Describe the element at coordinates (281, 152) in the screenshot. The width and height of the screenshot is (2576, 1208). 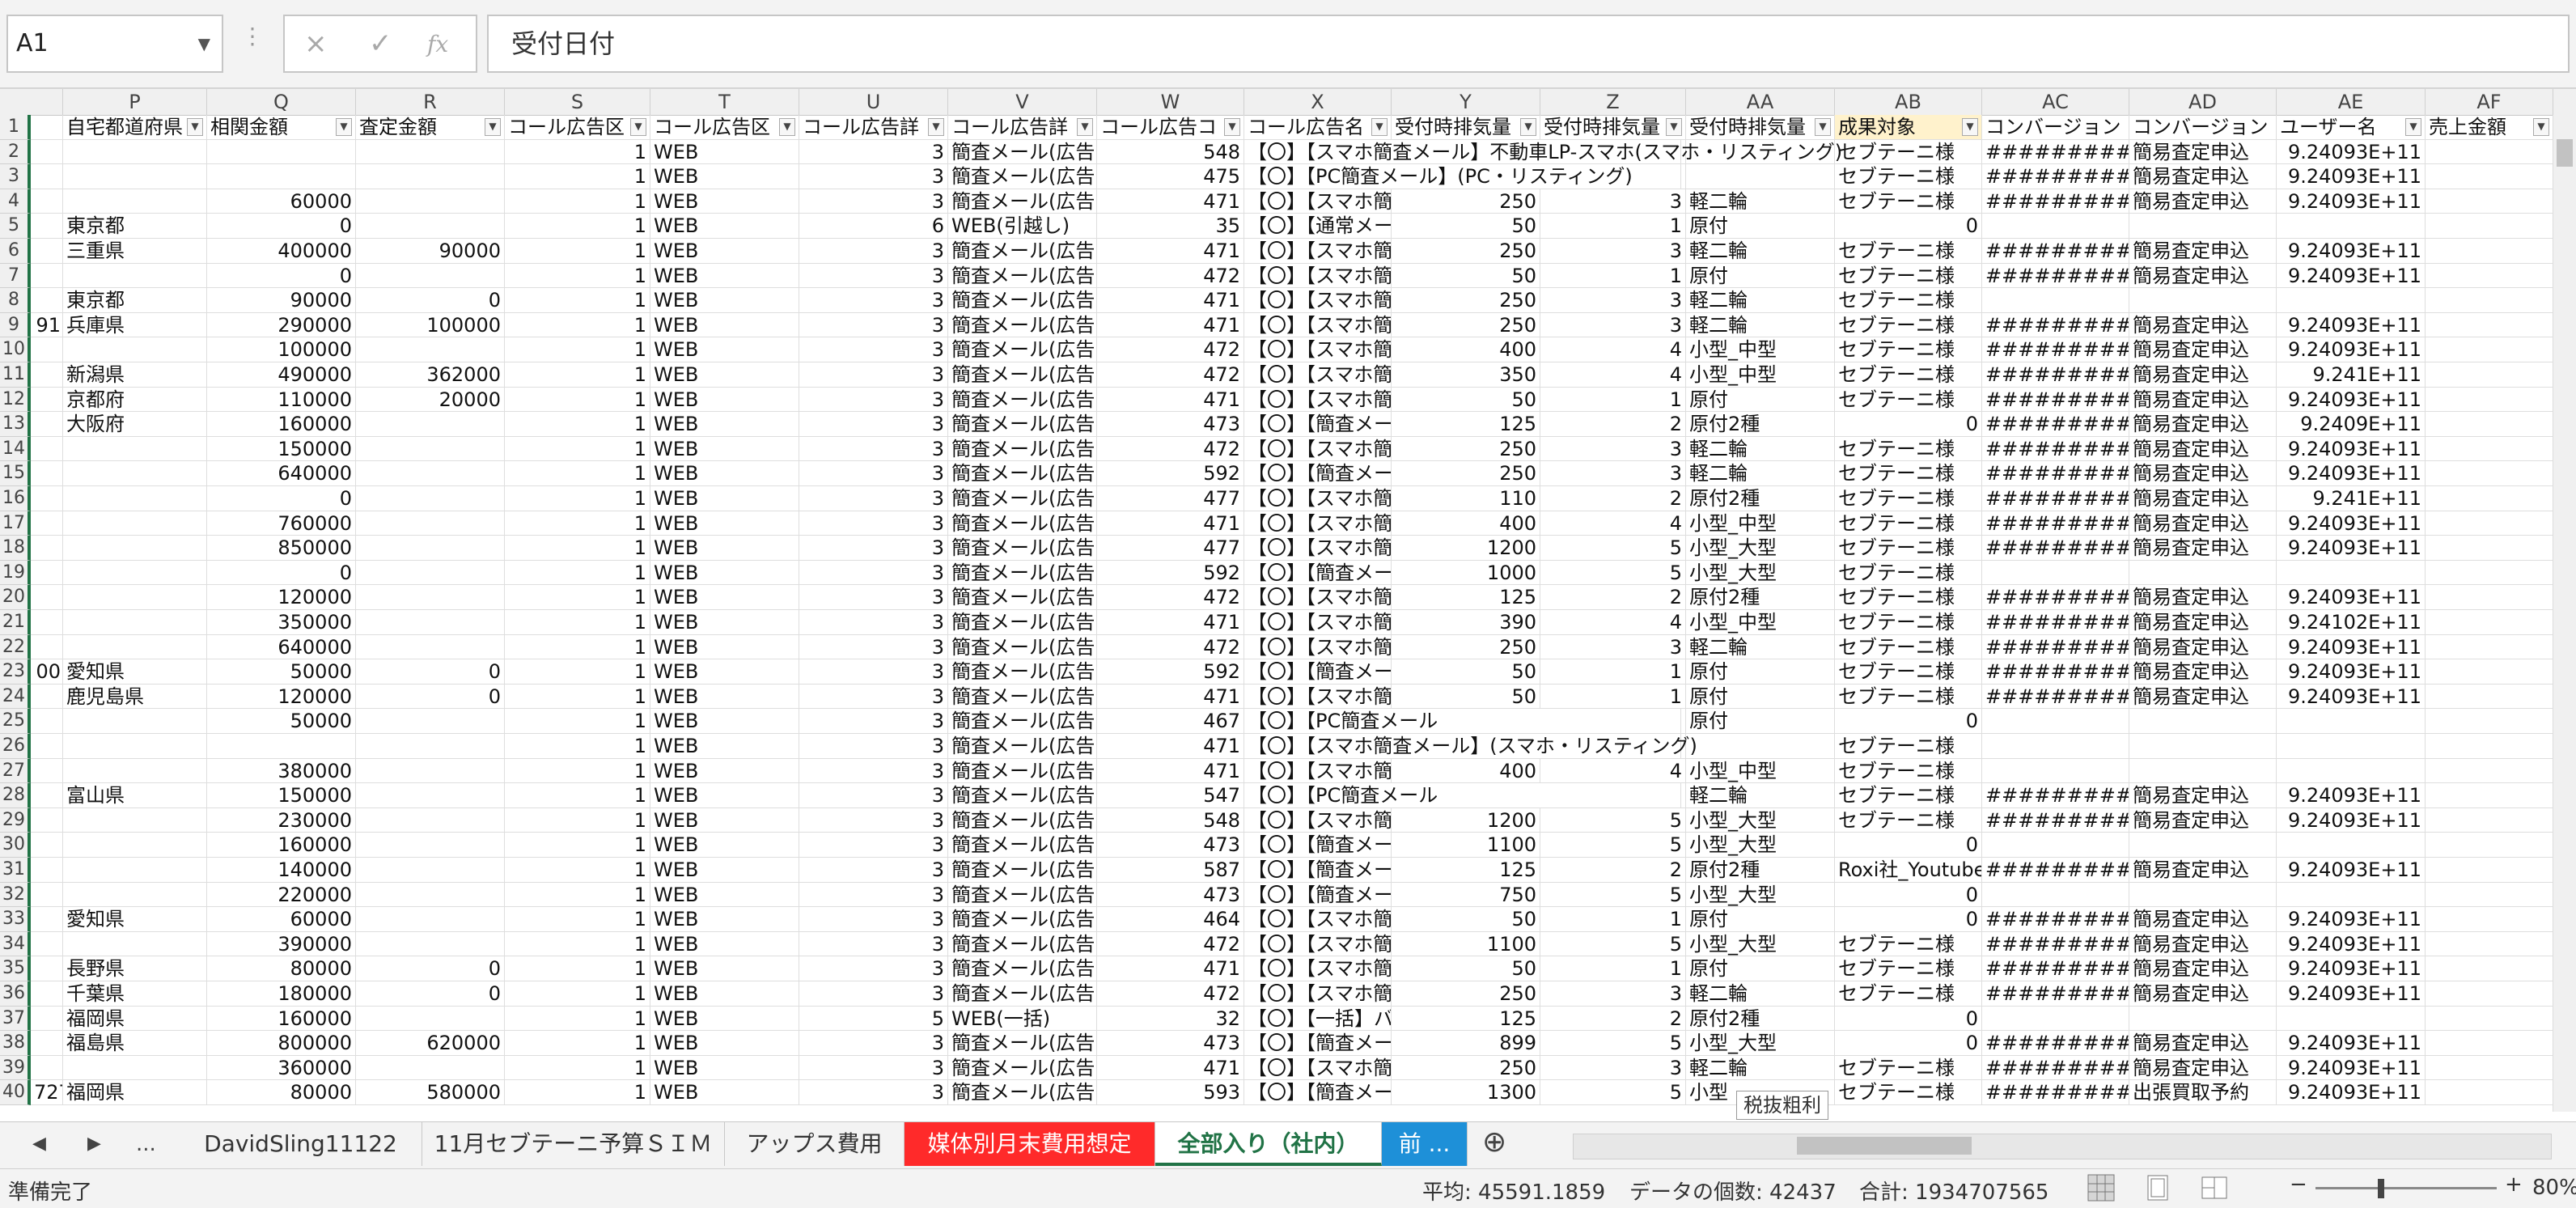
I see `cell-q` at that location.